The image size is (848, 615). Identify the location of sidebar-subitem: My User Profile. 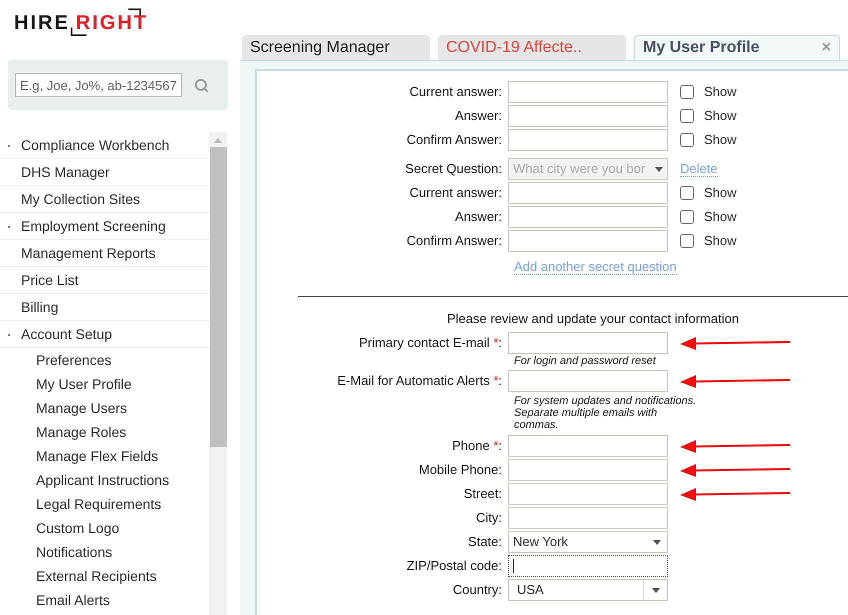
(104, 384).